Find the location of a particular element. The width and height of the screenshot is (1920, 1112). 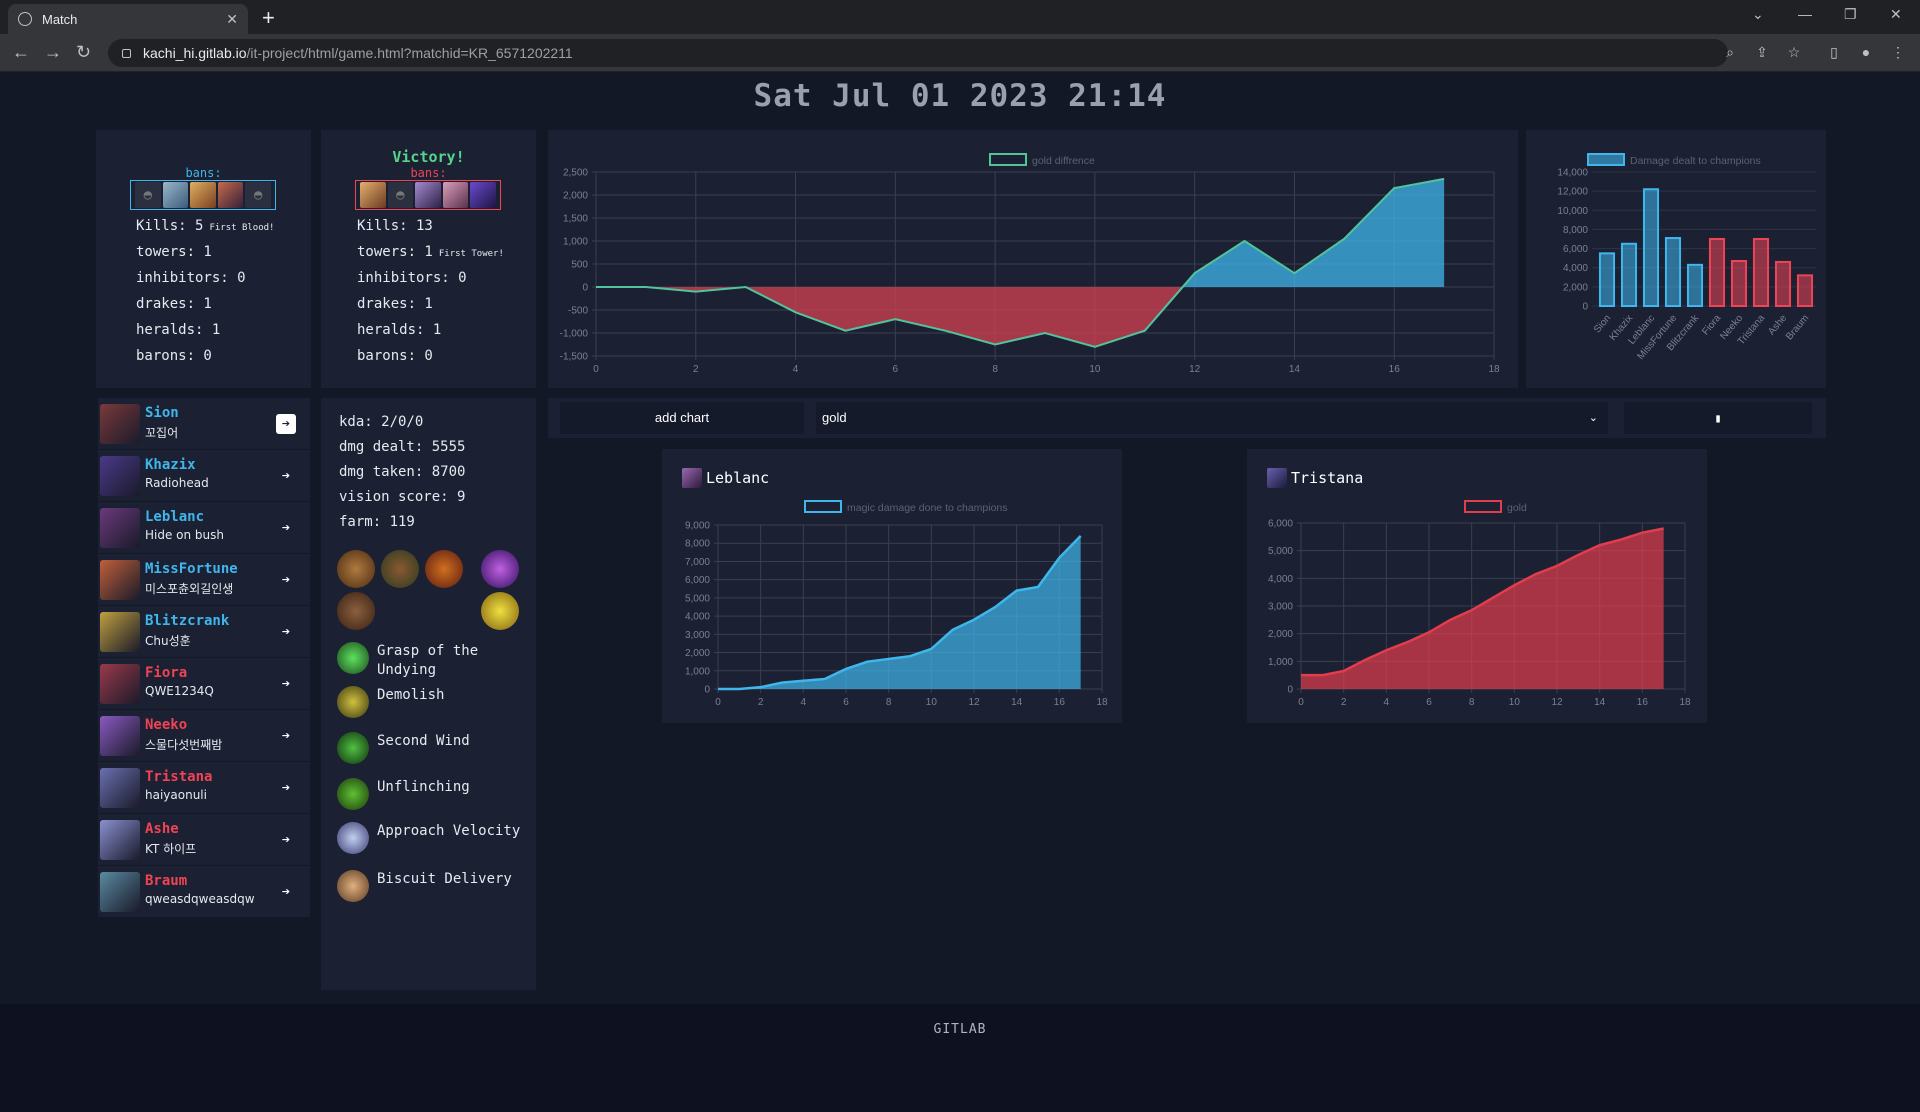

y-tick-label: 8,000 is located at coordinates (1575, 230).